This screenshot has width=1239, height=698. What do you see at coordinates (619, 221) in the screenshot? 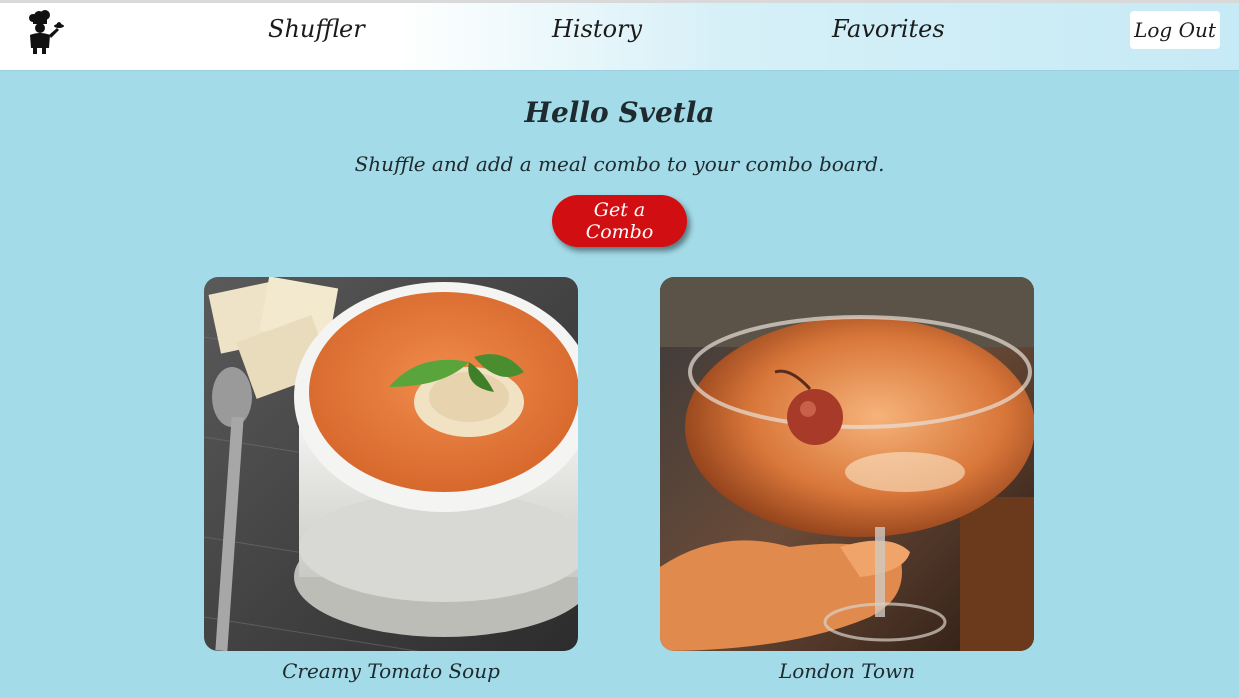
I see `get-combo-button: Get a Combo` at bounding box center [619, 221].